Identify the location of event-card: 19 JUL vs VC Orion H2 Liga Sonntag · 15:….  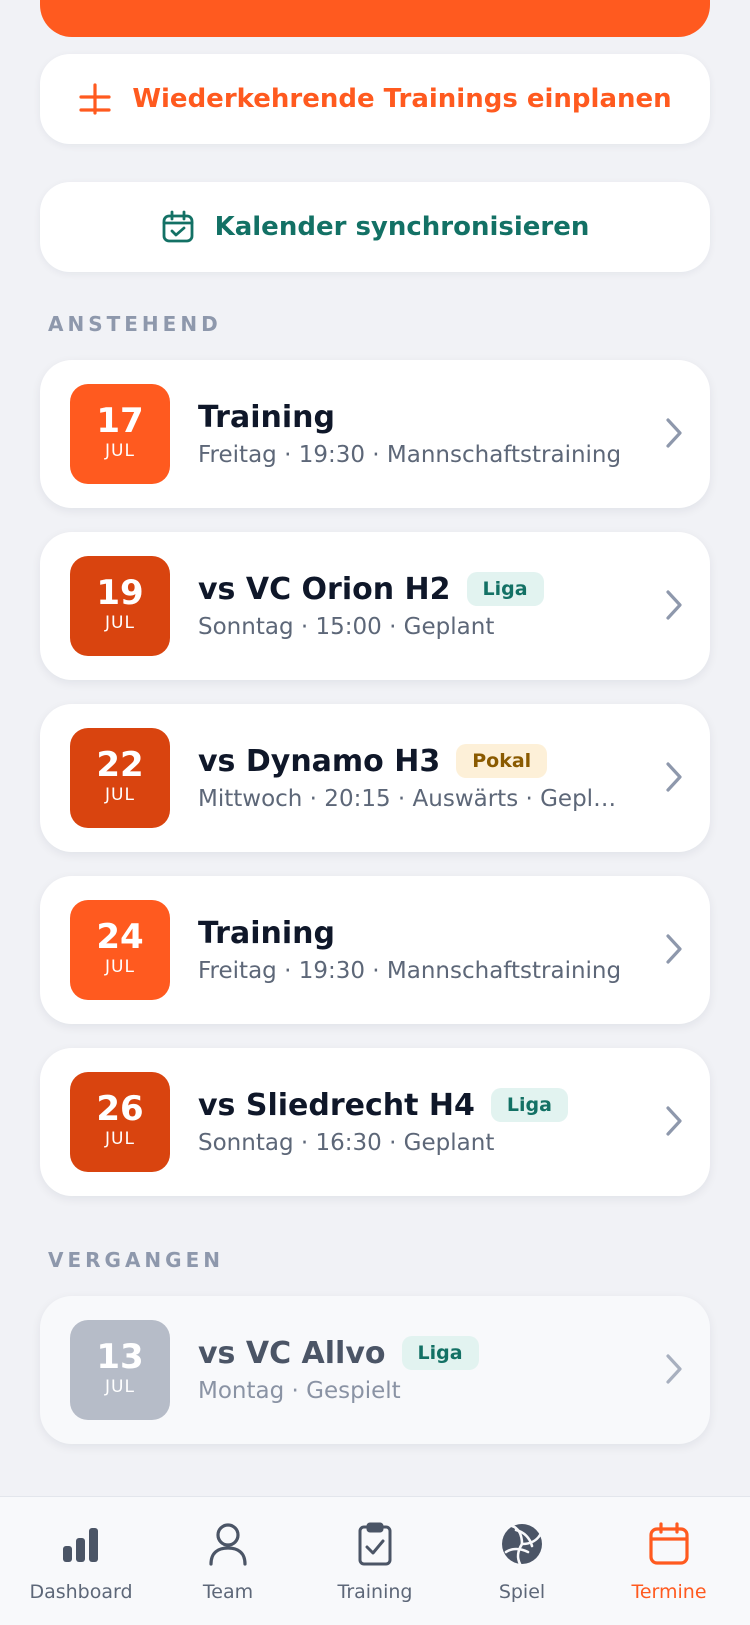
(375, 606).